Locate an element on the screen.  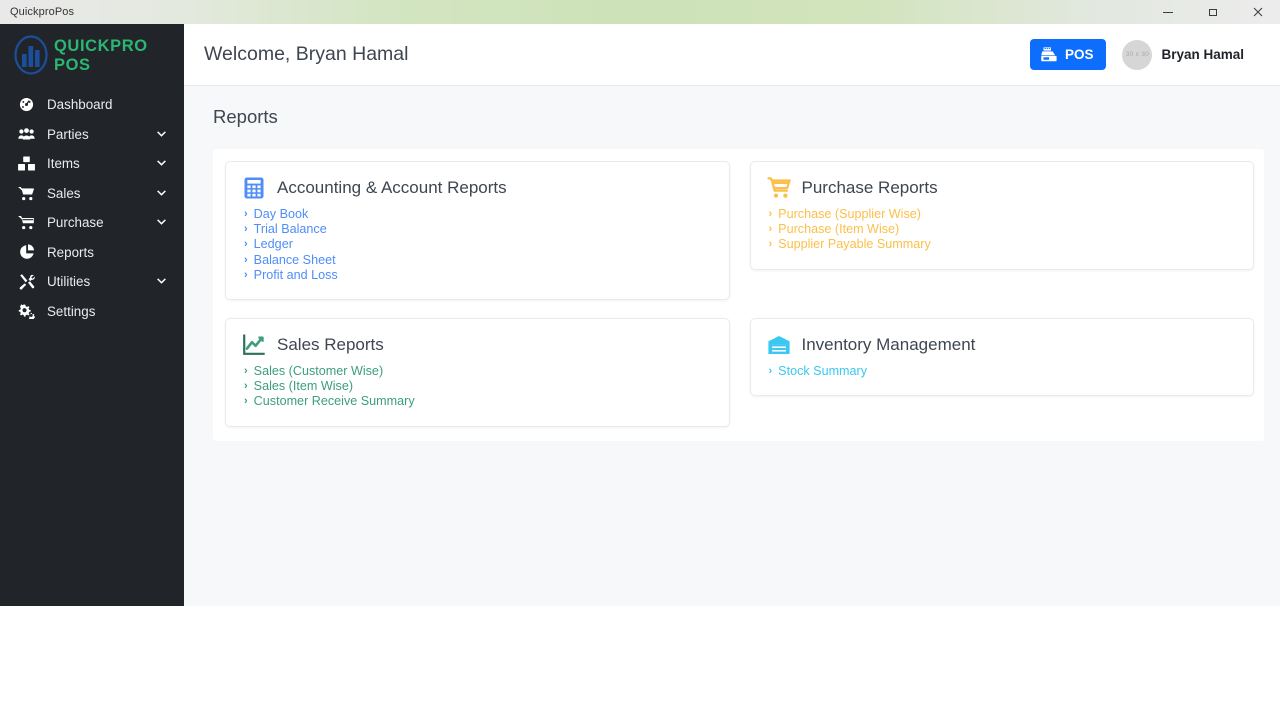
sidebar-item-dashboard: Dashboard is located at coordinates (92, 105).